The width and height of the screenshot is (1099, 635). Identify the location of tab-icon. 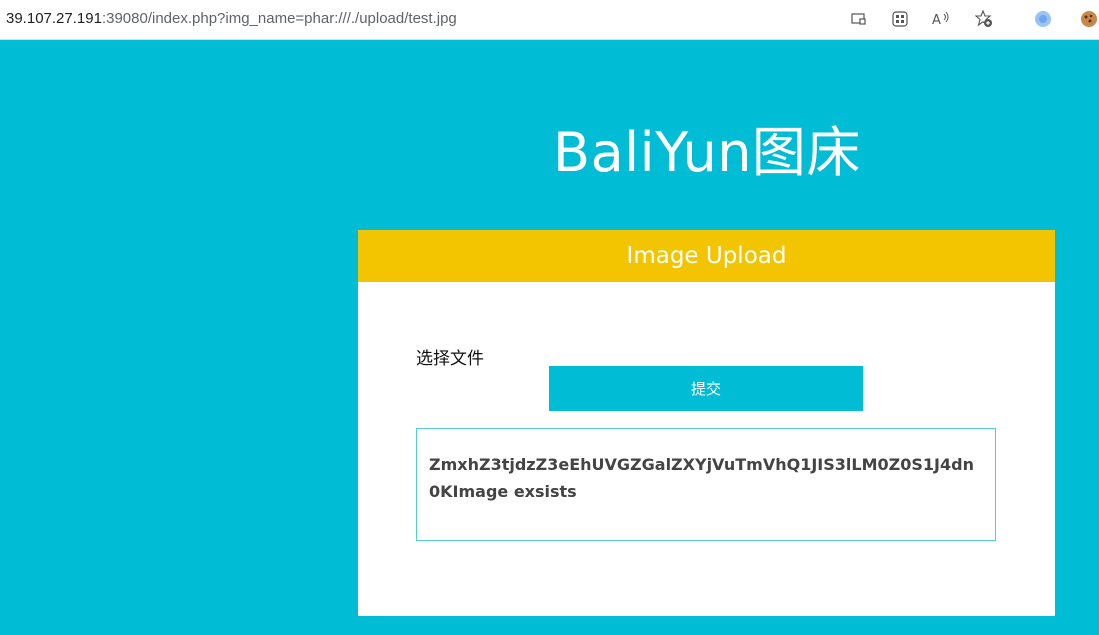
(859, 19).